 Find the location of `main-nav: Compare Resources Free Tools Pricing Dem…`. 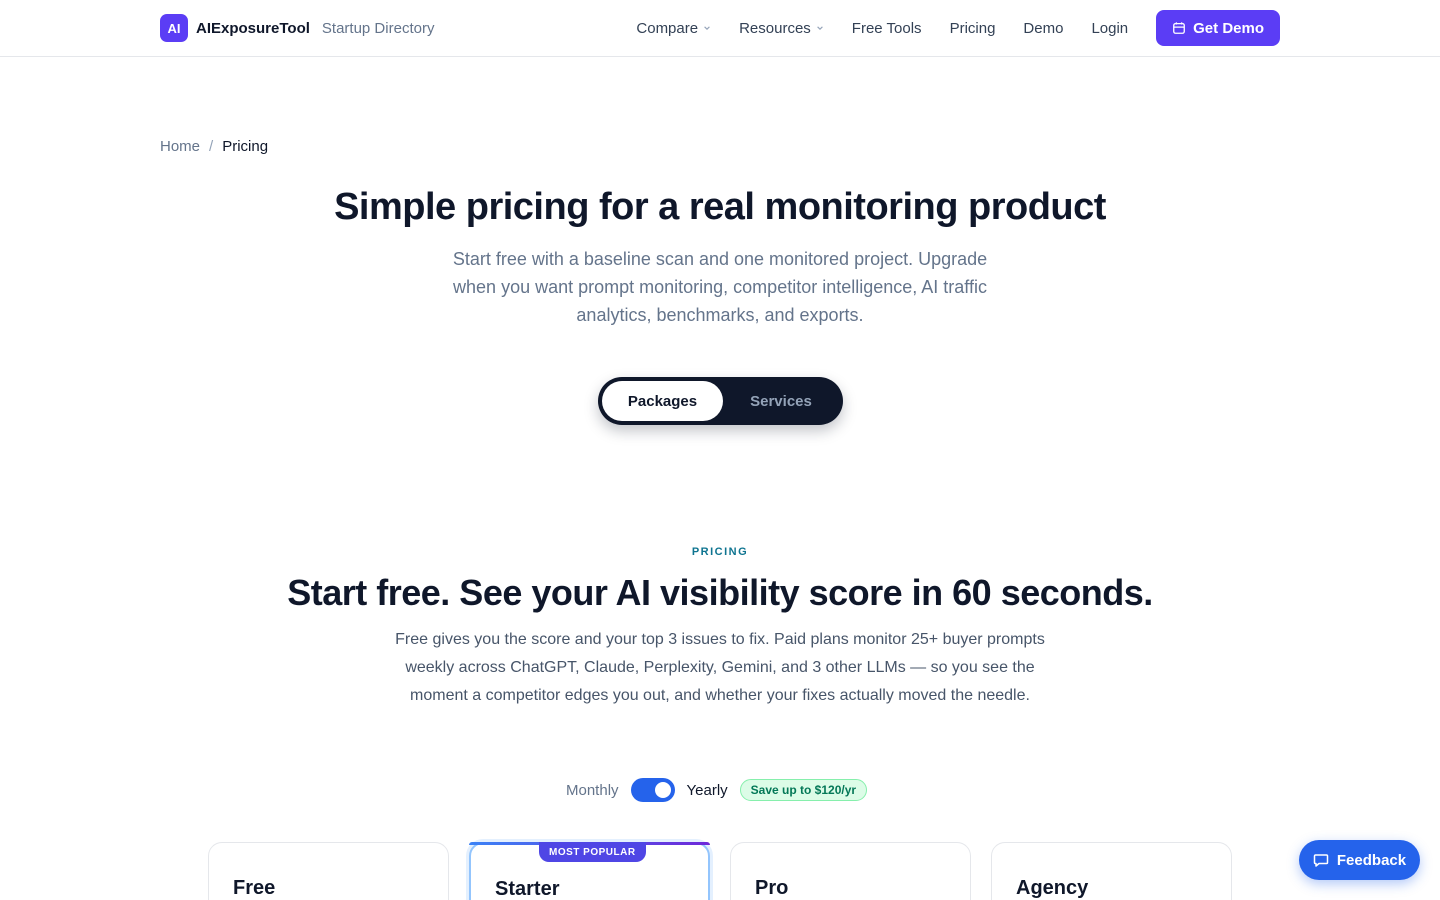

main-nav: Compare Resources Free Tools Pricing Dem… is located at coordinates (958, 28).